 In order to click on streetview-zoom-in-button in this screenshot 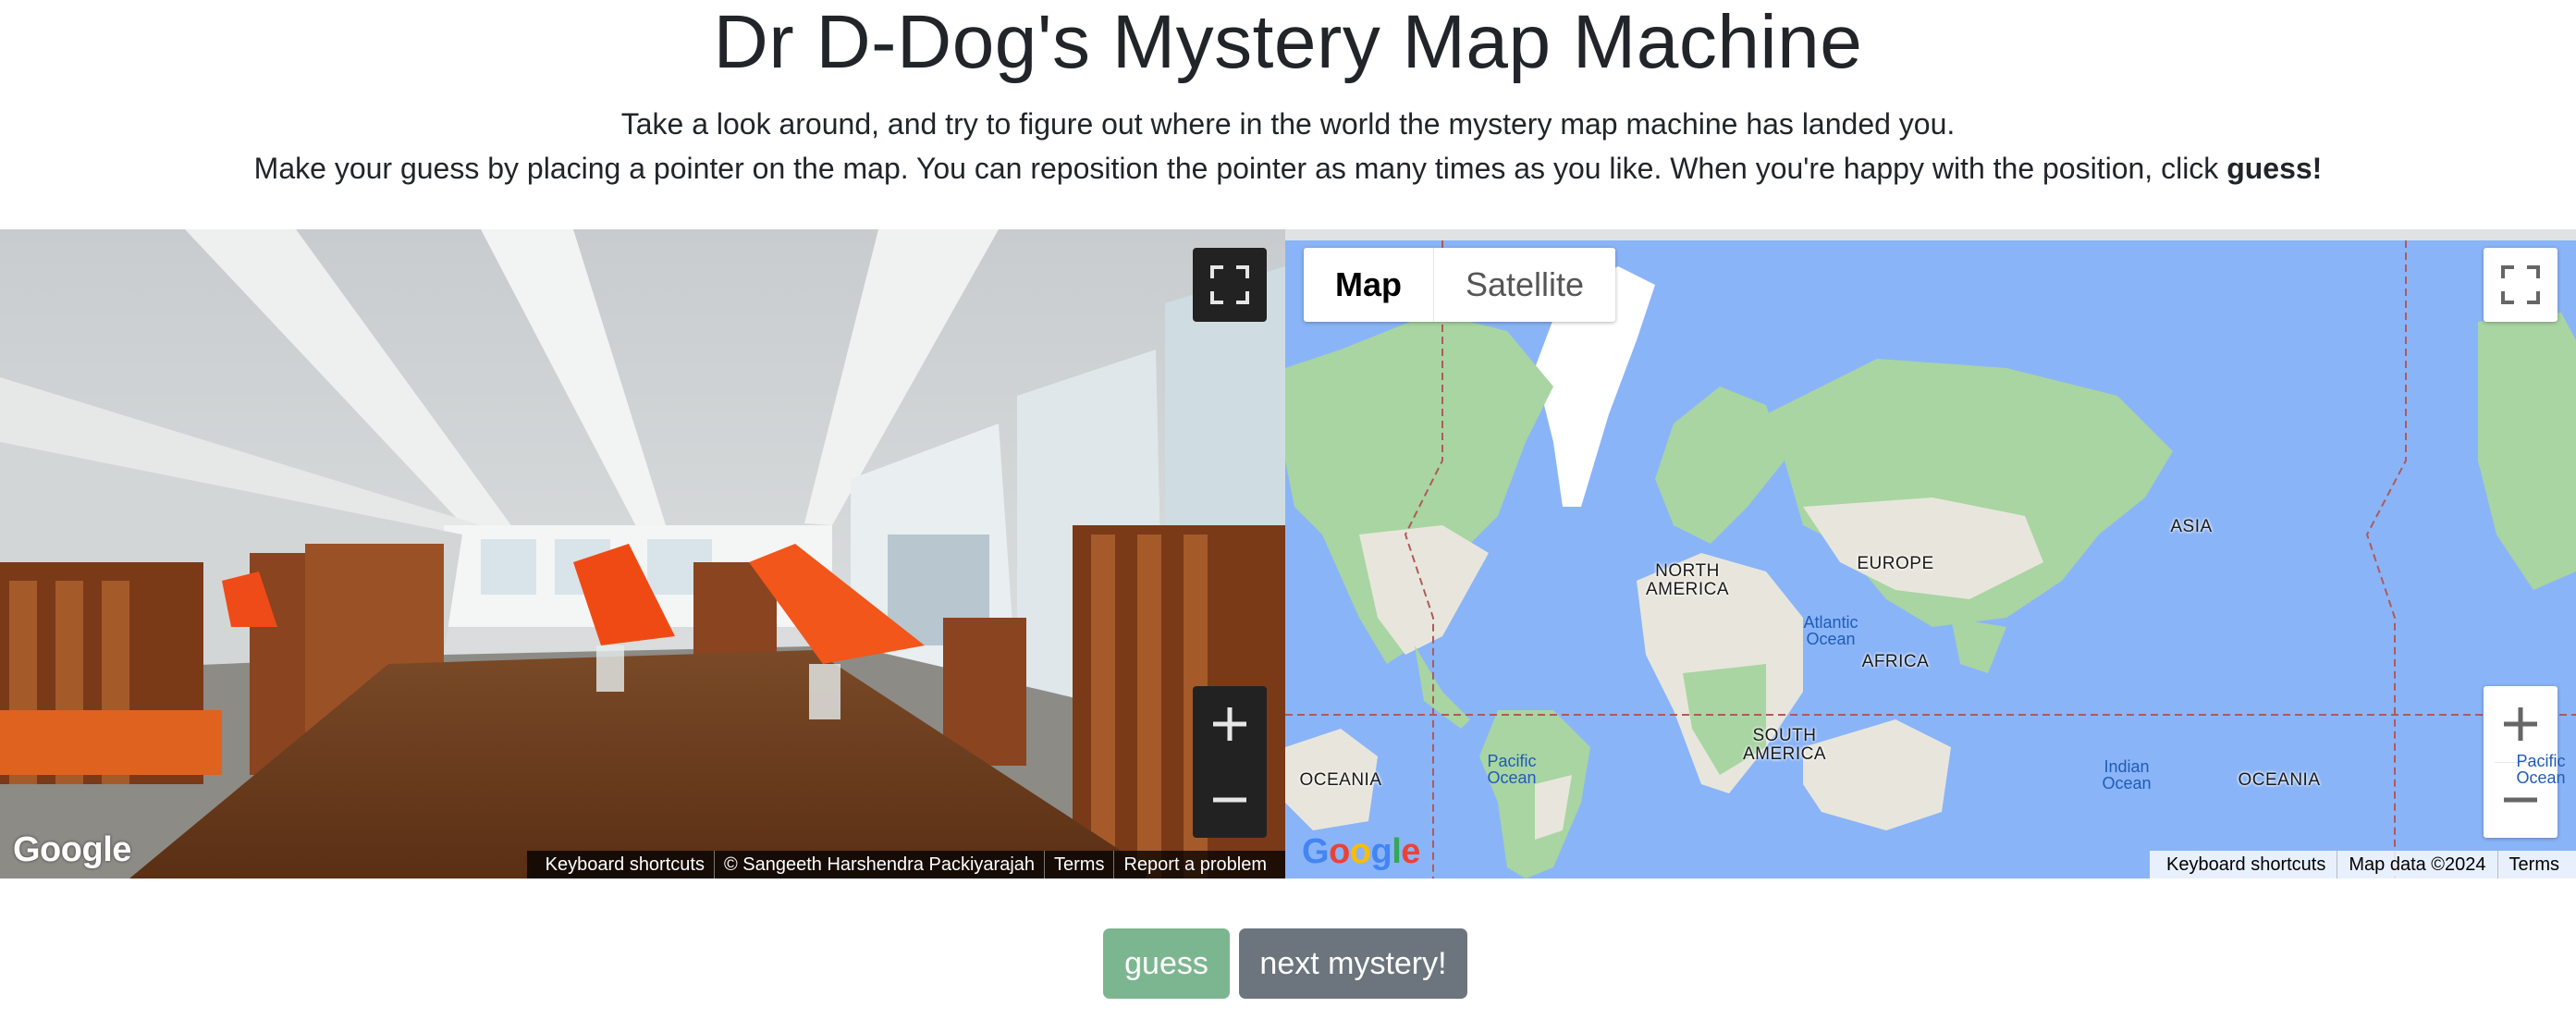, I will do `click(1230, 724)`.